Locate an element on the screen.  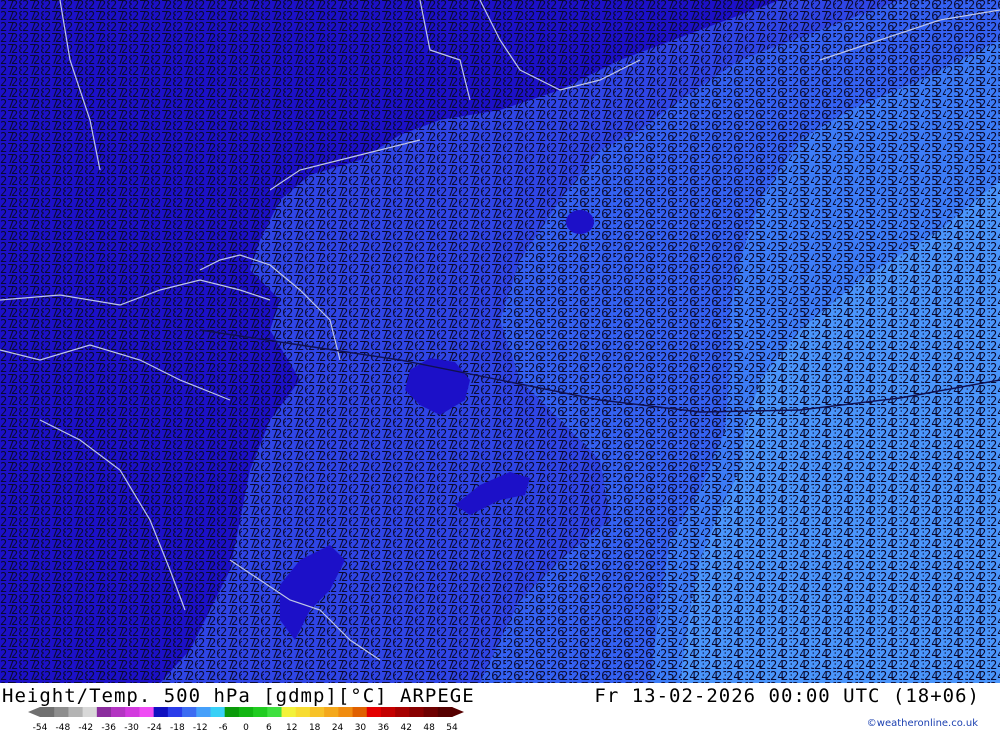
valid-datetime: Fr 13-02-2026 00:00 UTC (18+06) is located at coordinates (787, 696).